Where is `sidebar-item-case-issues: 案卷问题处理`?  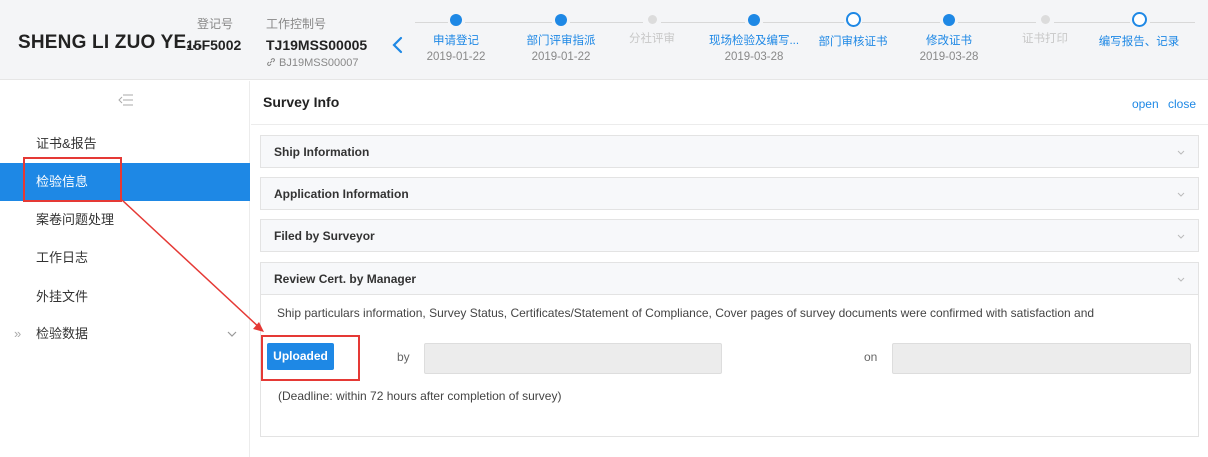 sidebar-item-case-issues: 案卷问题处理 is located at coordinates (125, 220).